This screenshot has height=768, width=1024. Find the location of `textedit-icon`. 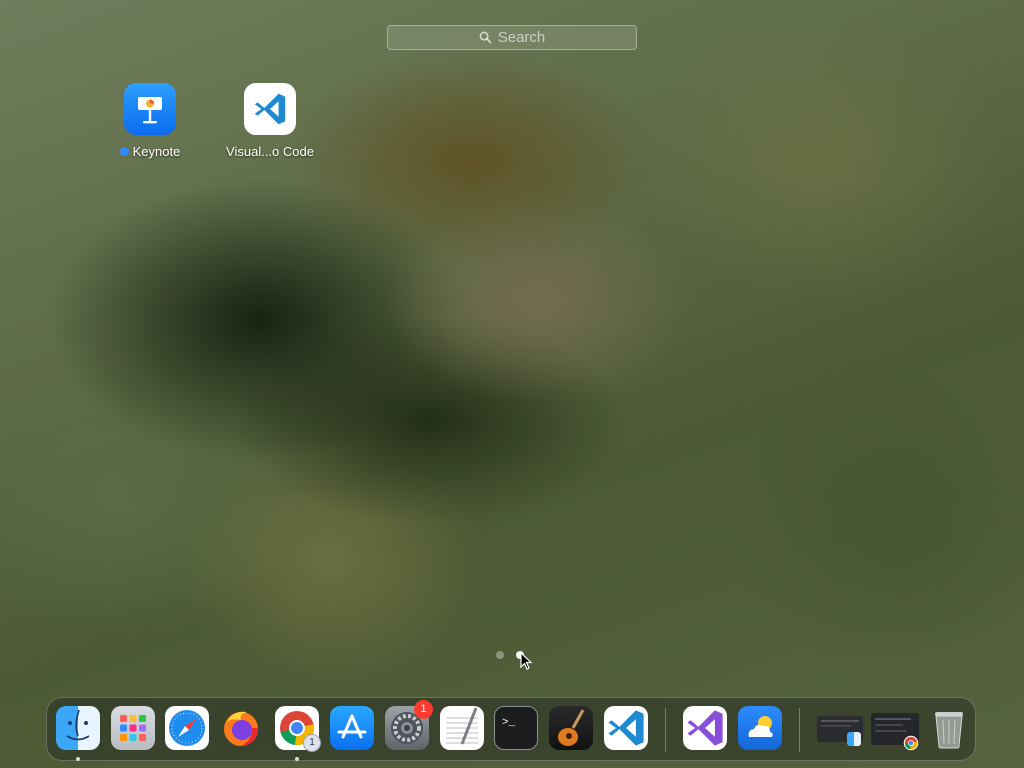

textedit-icon is located at coordinates (462, 728).